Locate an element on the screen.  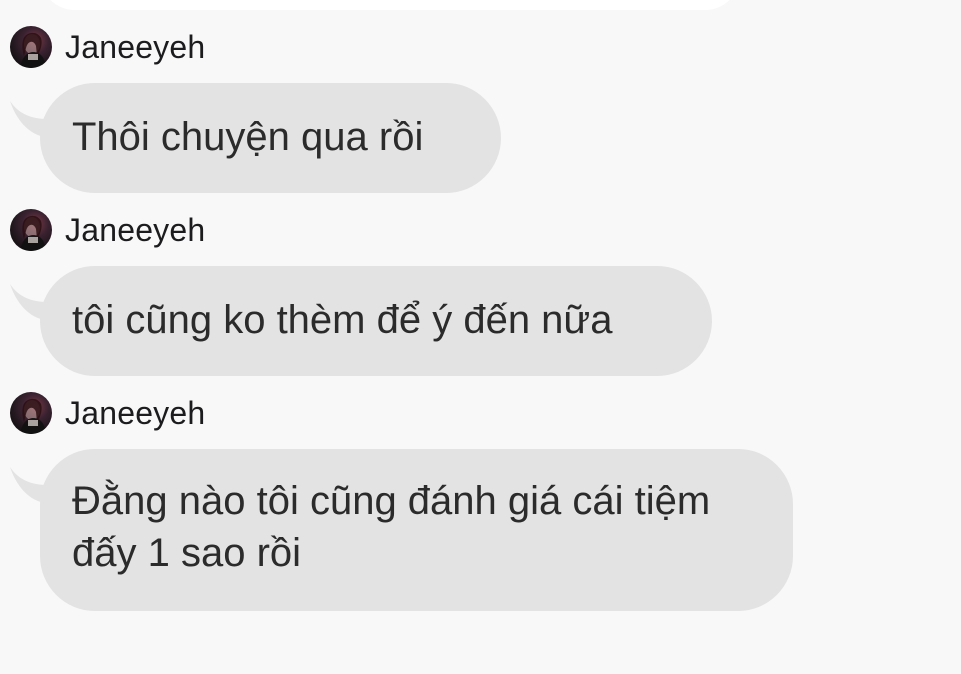
message-text: Thôi chuyện qua rồi is located at coordinates (248, 137).